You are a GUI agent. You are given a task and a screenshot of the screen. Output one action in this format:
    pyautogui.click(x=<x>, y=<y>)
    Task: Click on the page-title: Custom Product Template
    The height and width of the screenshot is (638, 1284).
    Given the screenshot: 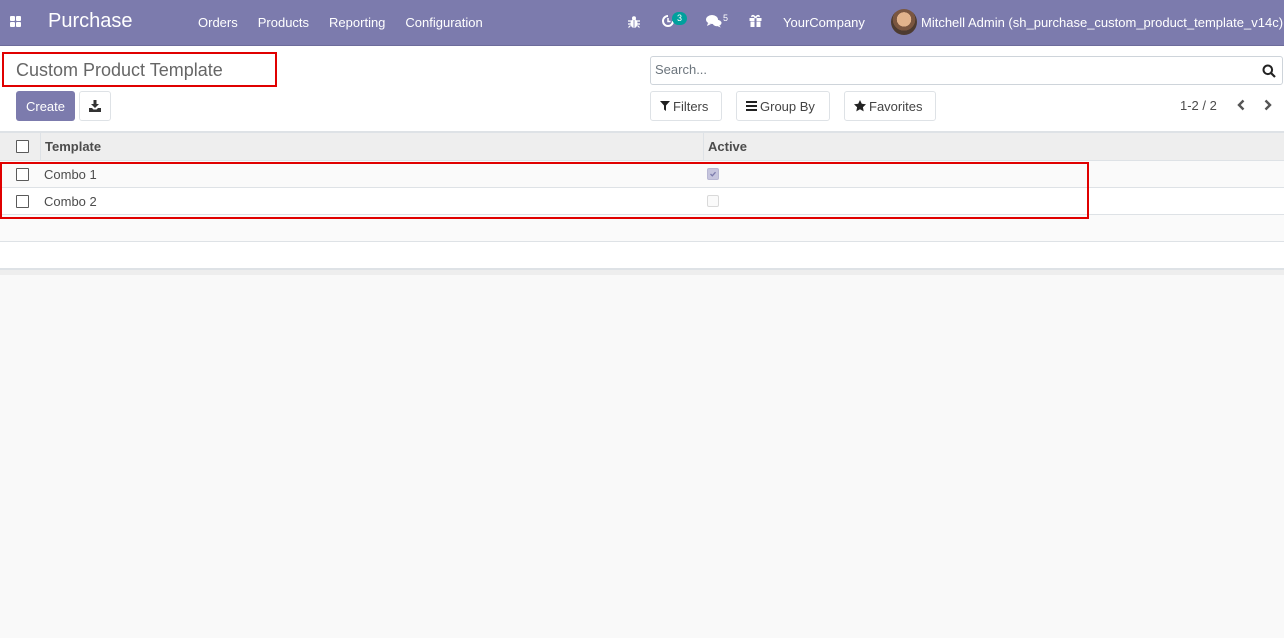 What is the action you would take?
    pyautogui.click(x=119, y=70)
    